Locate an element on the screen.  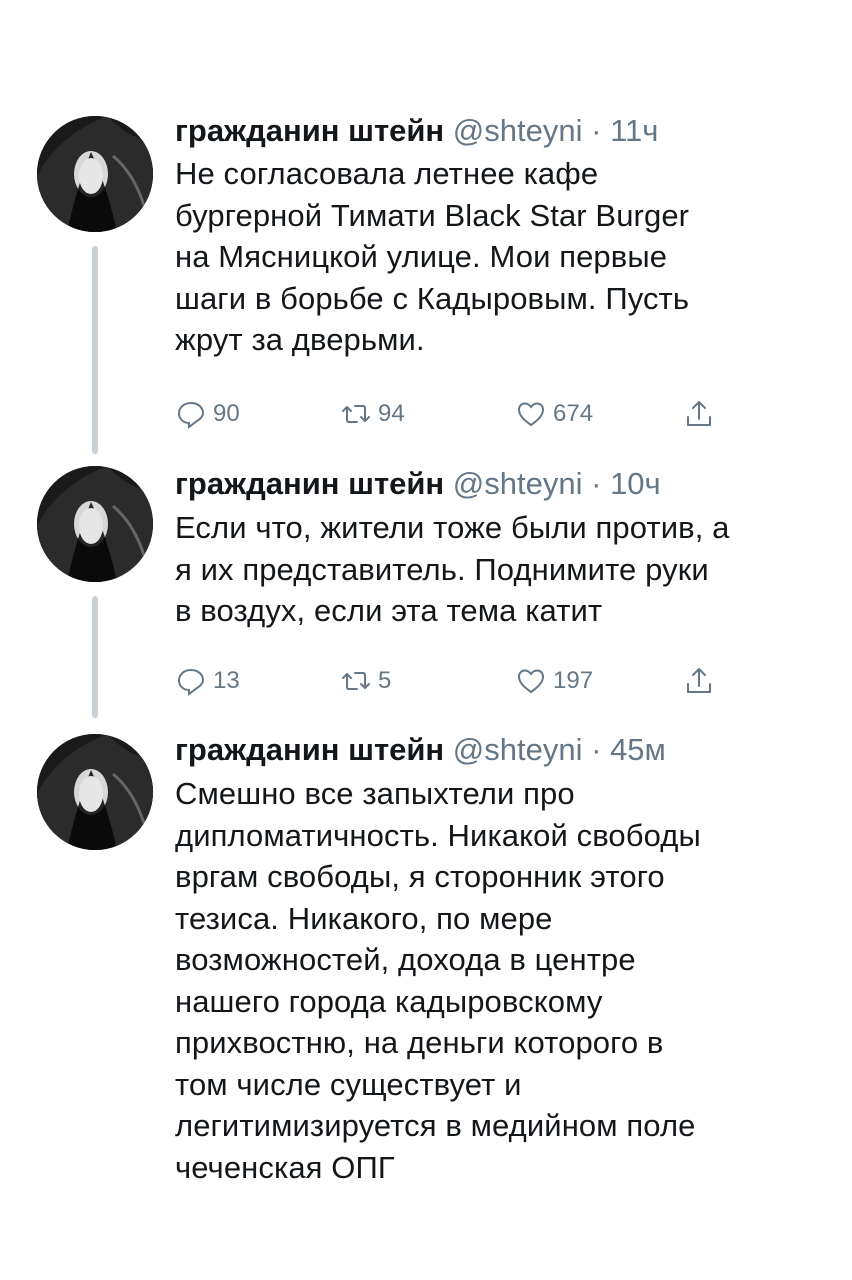
tweet-actions: 90 94 674 is located at coordinates (455, 414).